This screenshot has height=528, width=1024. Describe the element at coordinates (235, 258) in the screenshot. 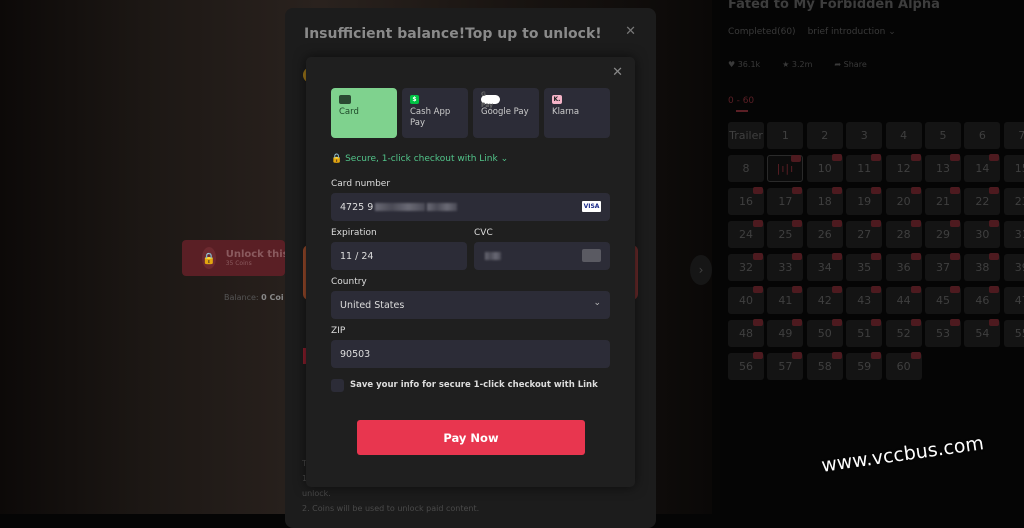

I see `unlock-episode-button: 🔒 Unlock this 35 Coins` at that location.